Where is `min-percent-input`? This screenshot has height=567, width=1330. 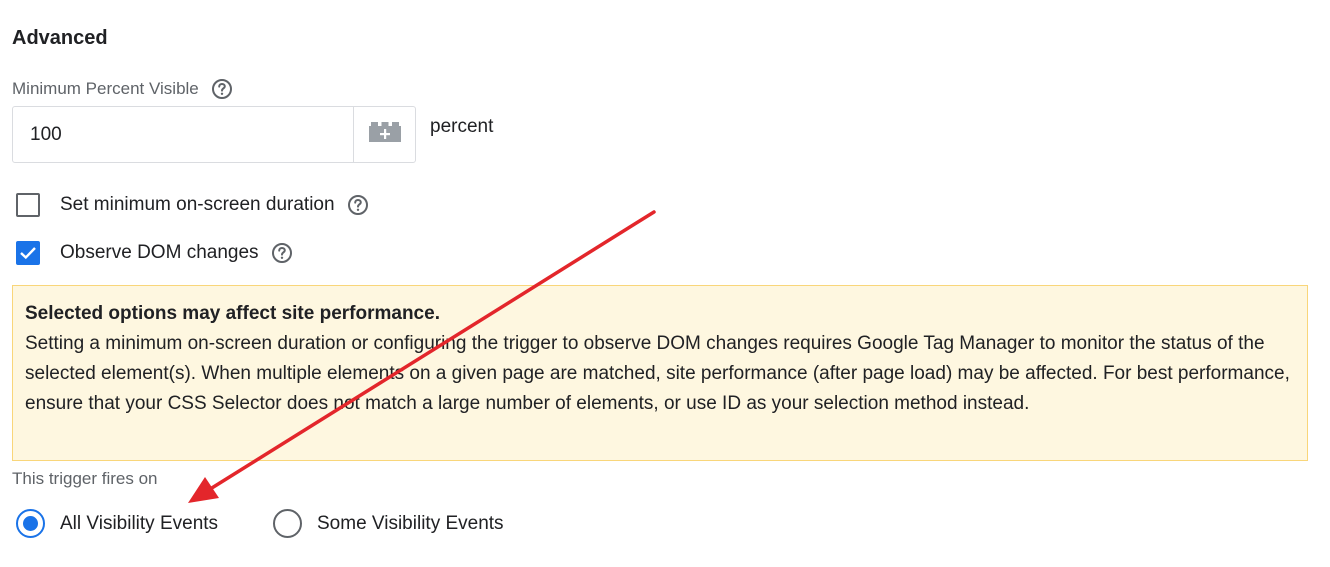
min-percent-input is located at coordinates (183, 134).